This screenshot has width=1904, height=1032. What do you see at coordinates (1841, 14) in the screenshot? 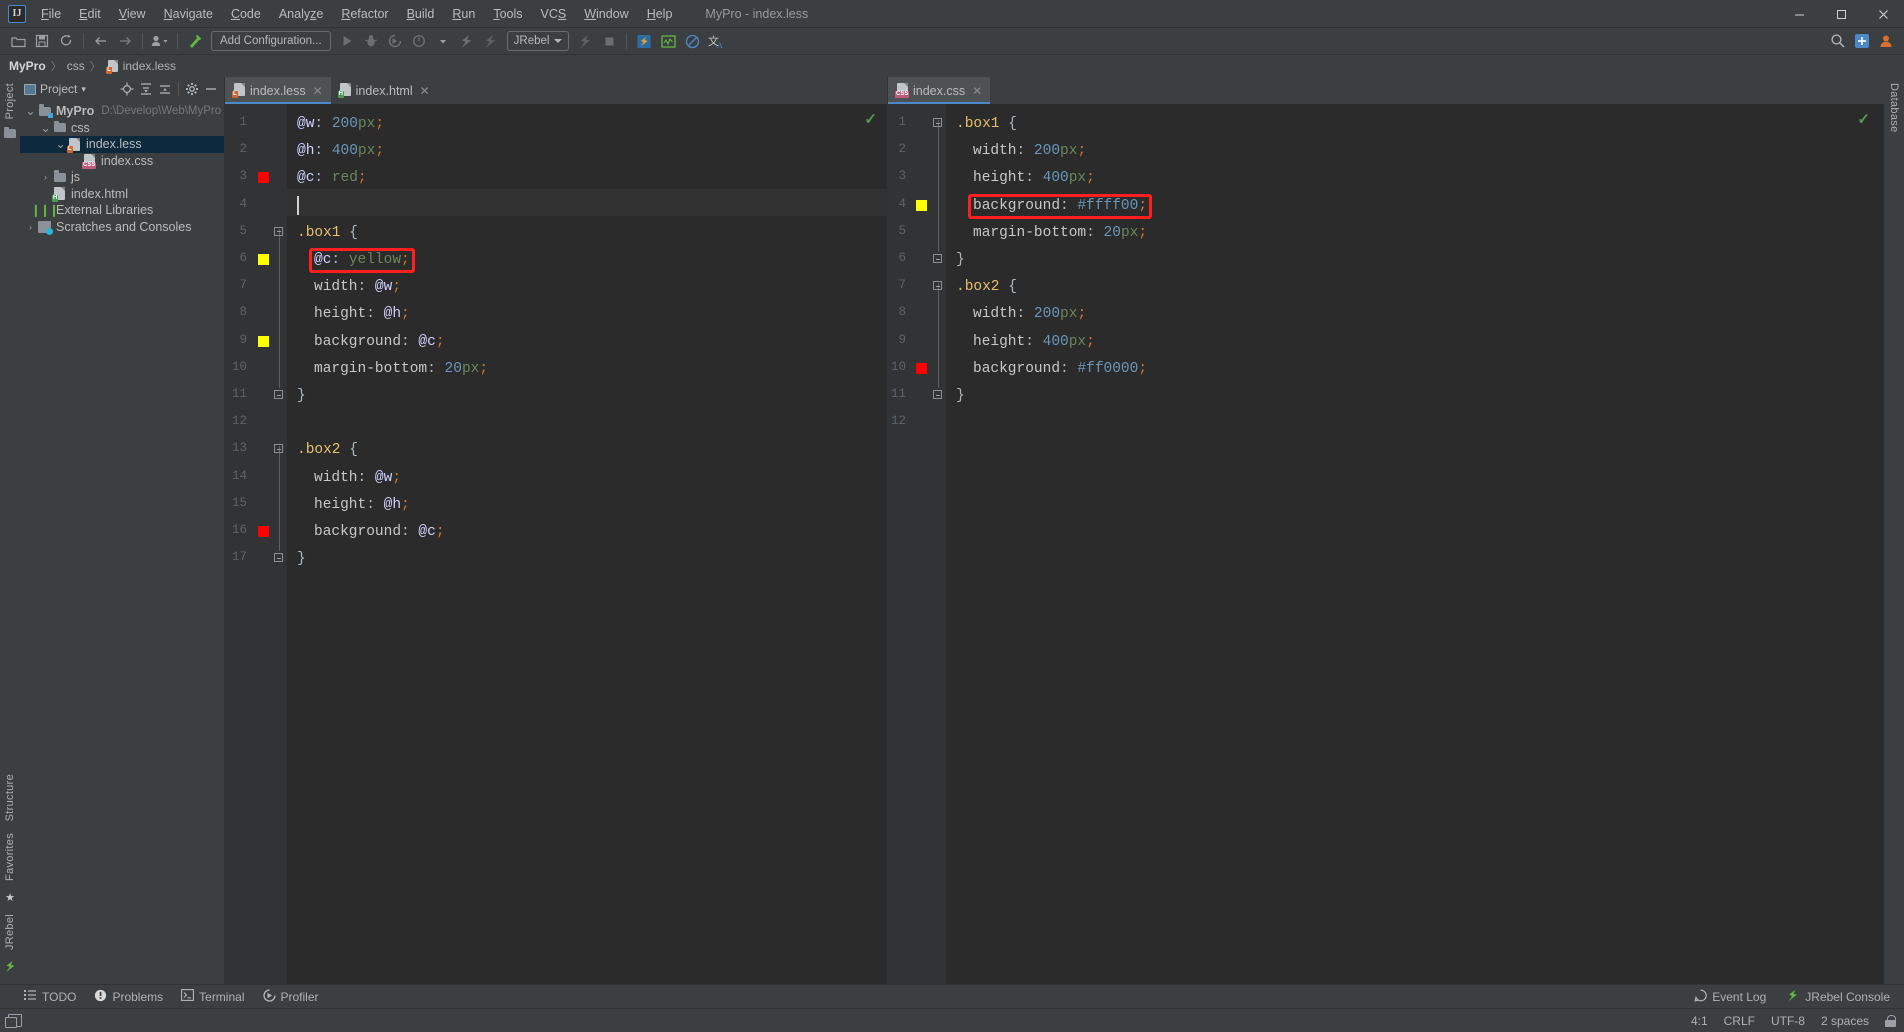
I see `maximize-button` at bounding box center [1841, 14].